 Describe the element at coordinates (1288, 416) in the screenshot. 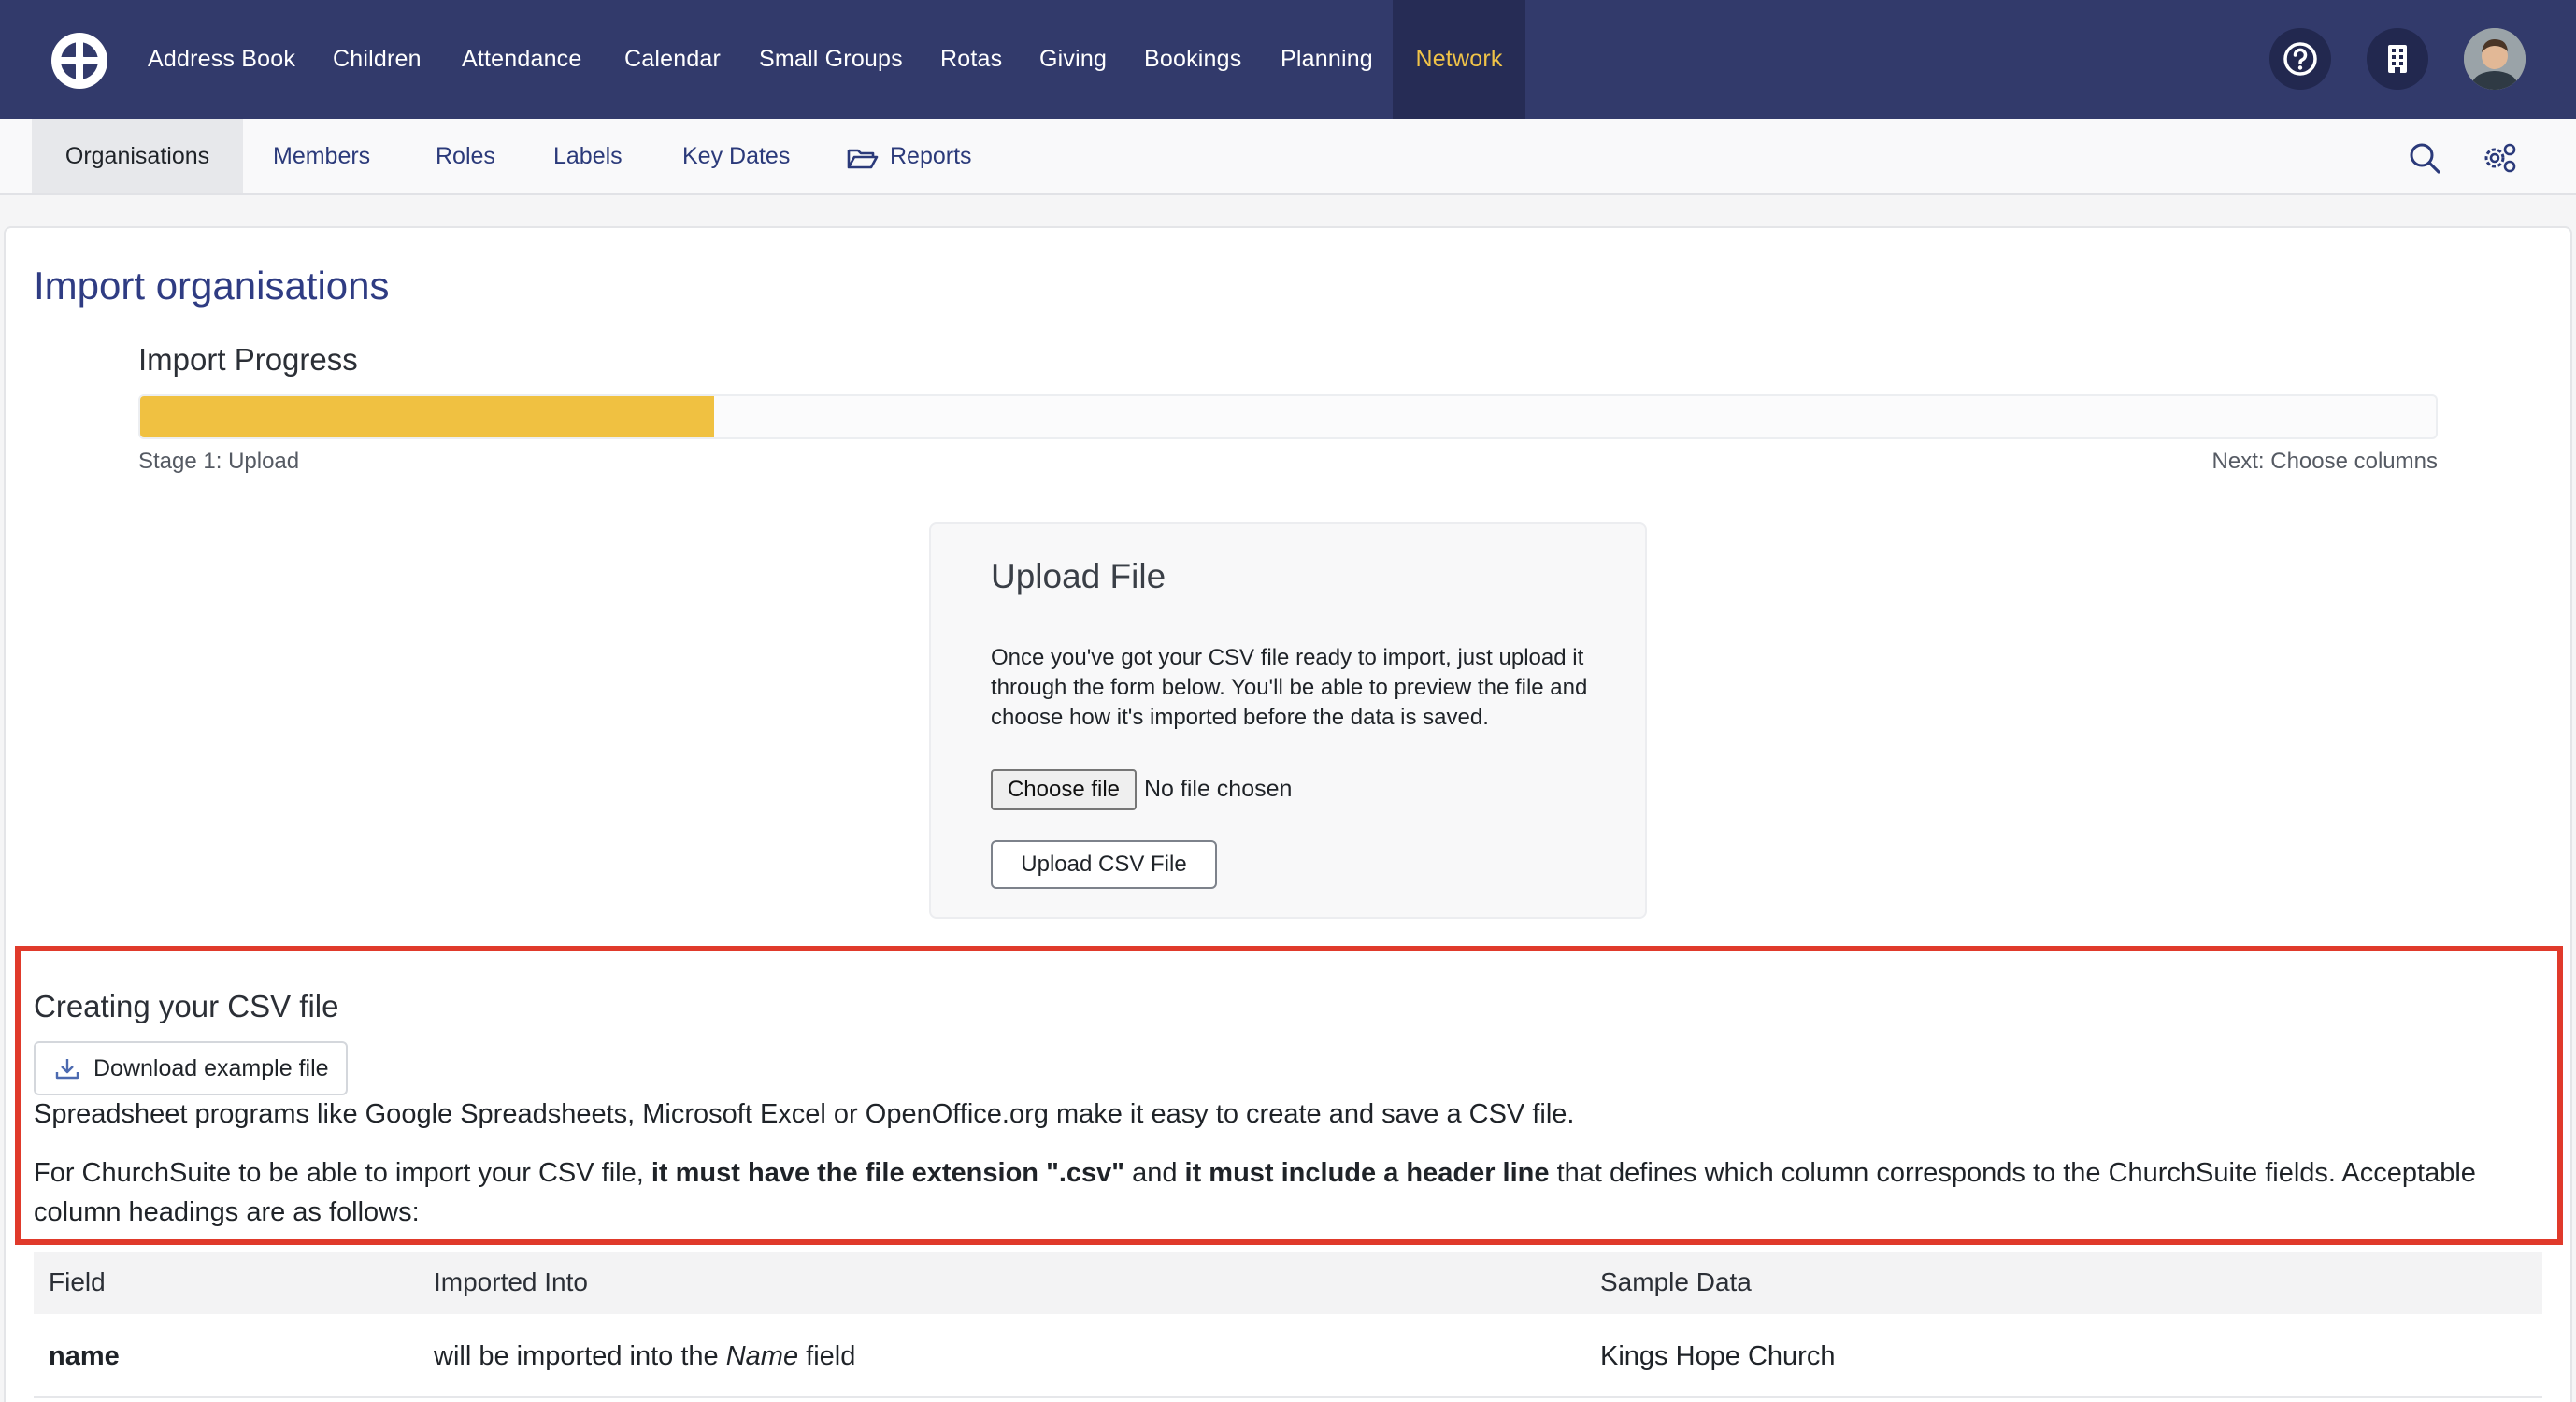

I see `progress-bar` at that location.